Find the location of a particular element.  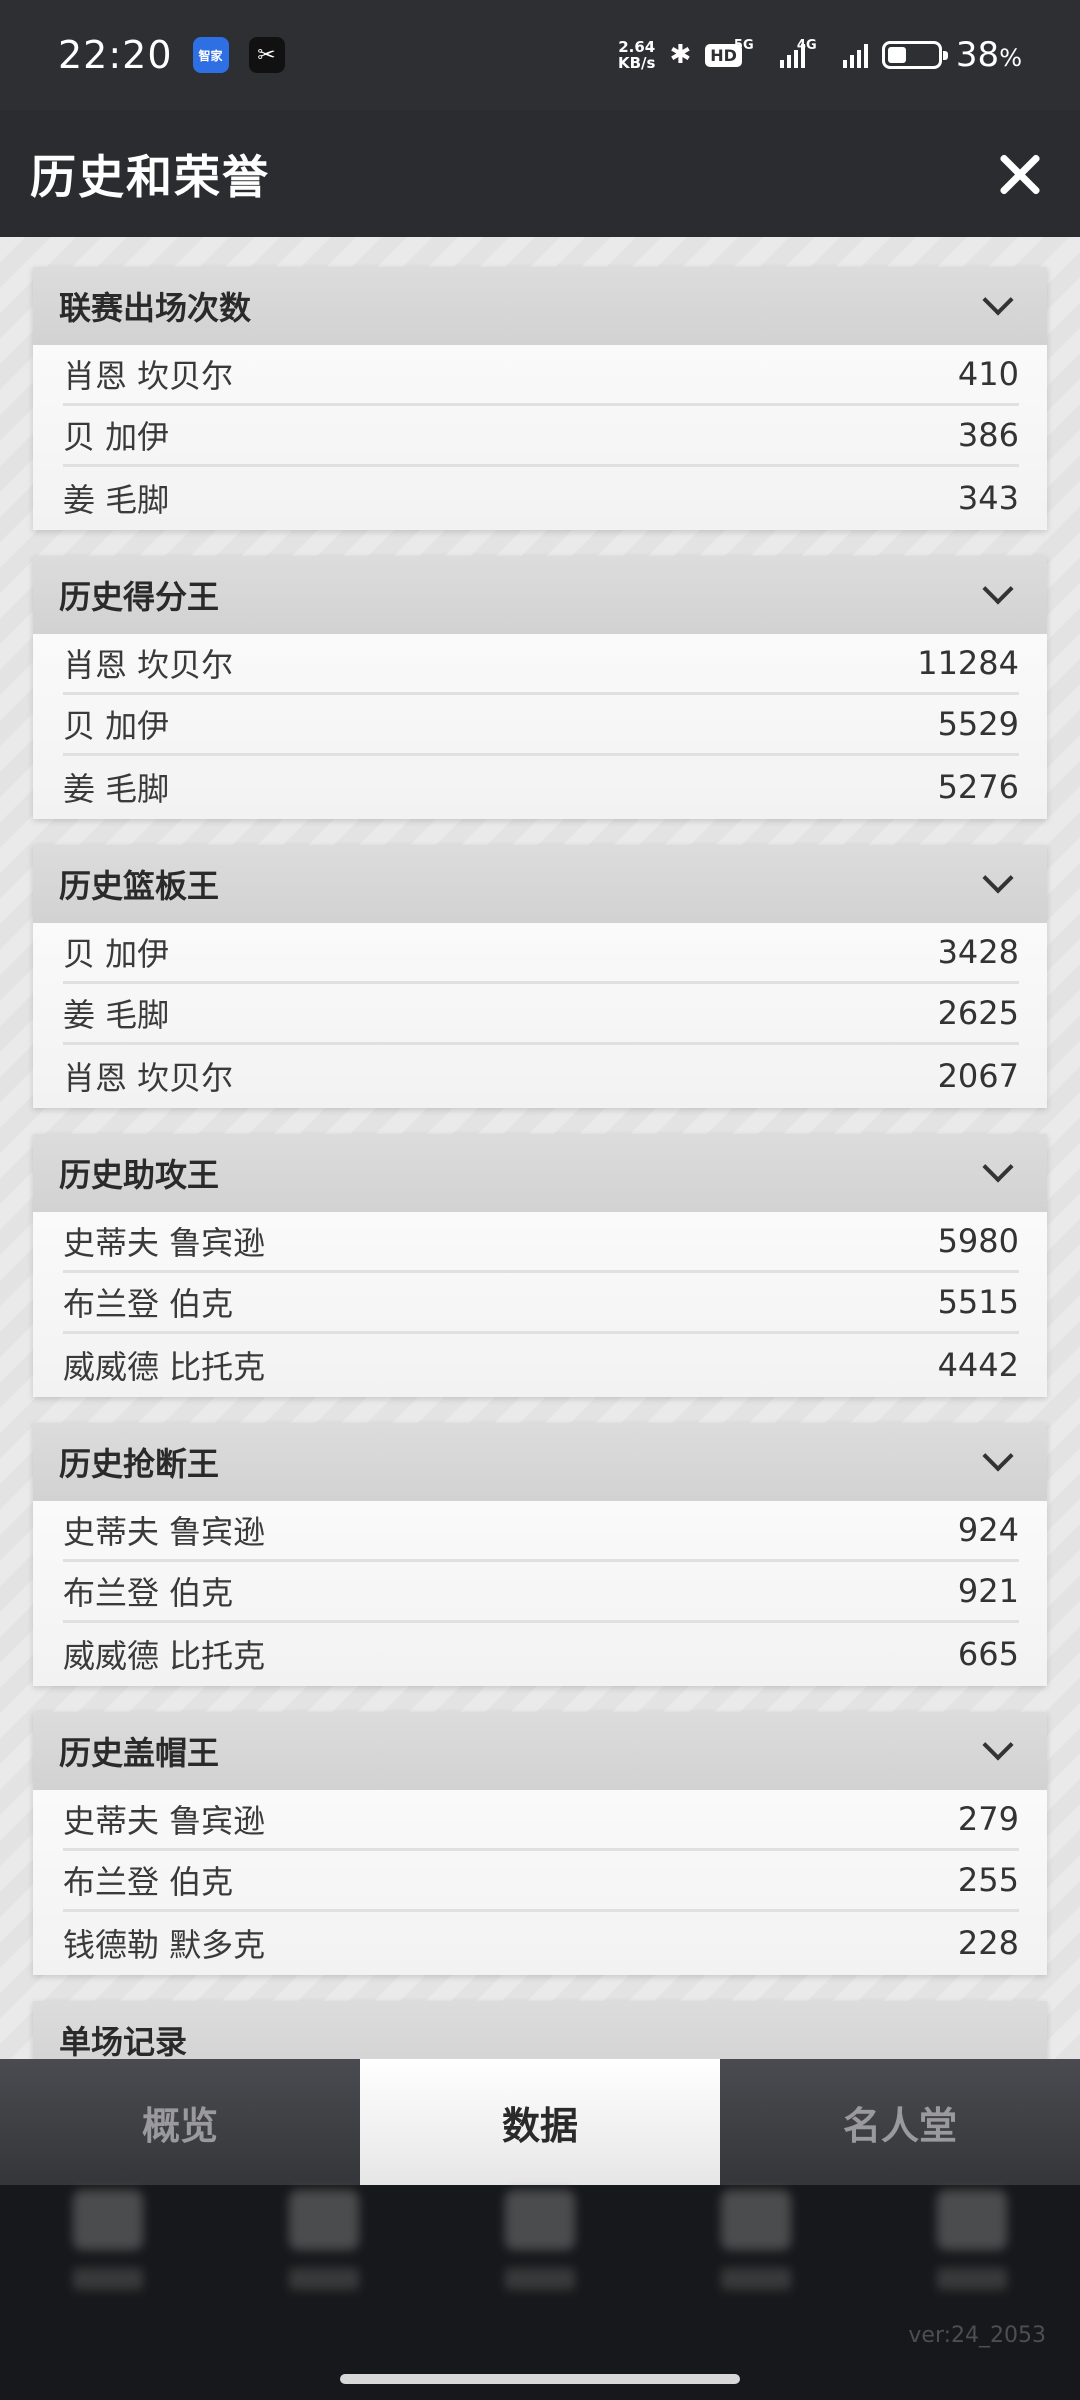

list-item: 史蒂夫 鲁宾逊 279 is located at coordinates (541, 1820).